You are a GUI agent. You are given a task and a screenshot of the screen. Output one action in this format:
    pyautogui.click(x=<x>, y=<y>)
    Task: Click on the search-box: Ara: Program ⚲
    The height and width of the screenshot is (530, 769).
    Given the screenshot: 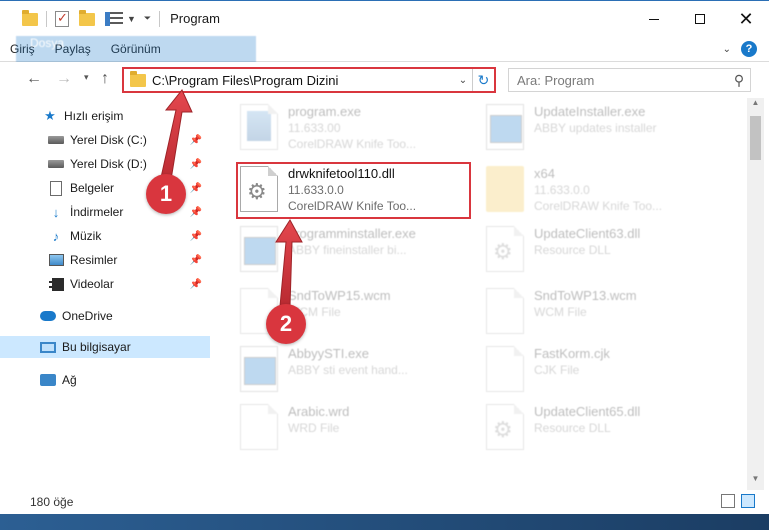 What is the action you would take?
    pyautogui.click(x=629, y=80)
    